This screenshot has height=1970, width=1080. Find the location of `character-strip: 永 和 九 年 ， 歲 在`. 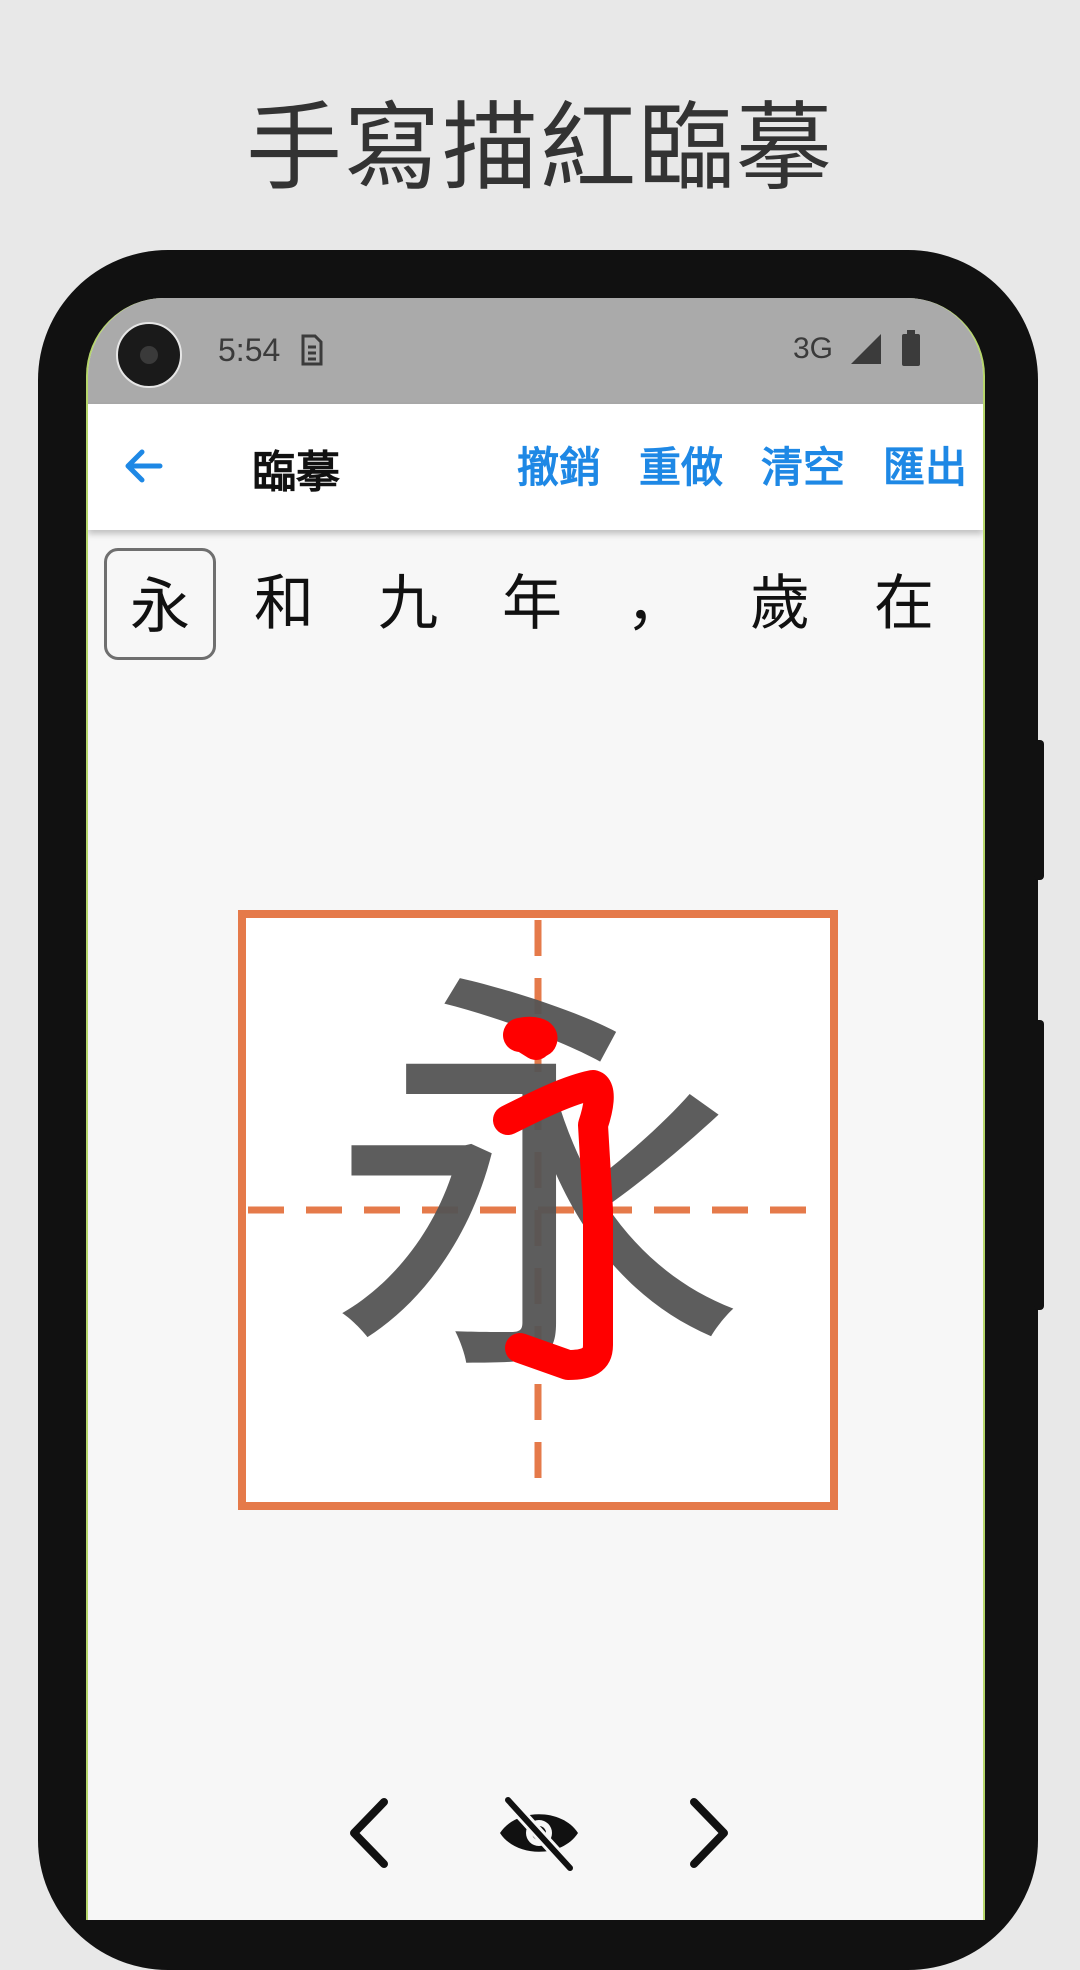

character-strip: 永 和 九 年 ， 歲 在 is located at coordinates (535, 606).